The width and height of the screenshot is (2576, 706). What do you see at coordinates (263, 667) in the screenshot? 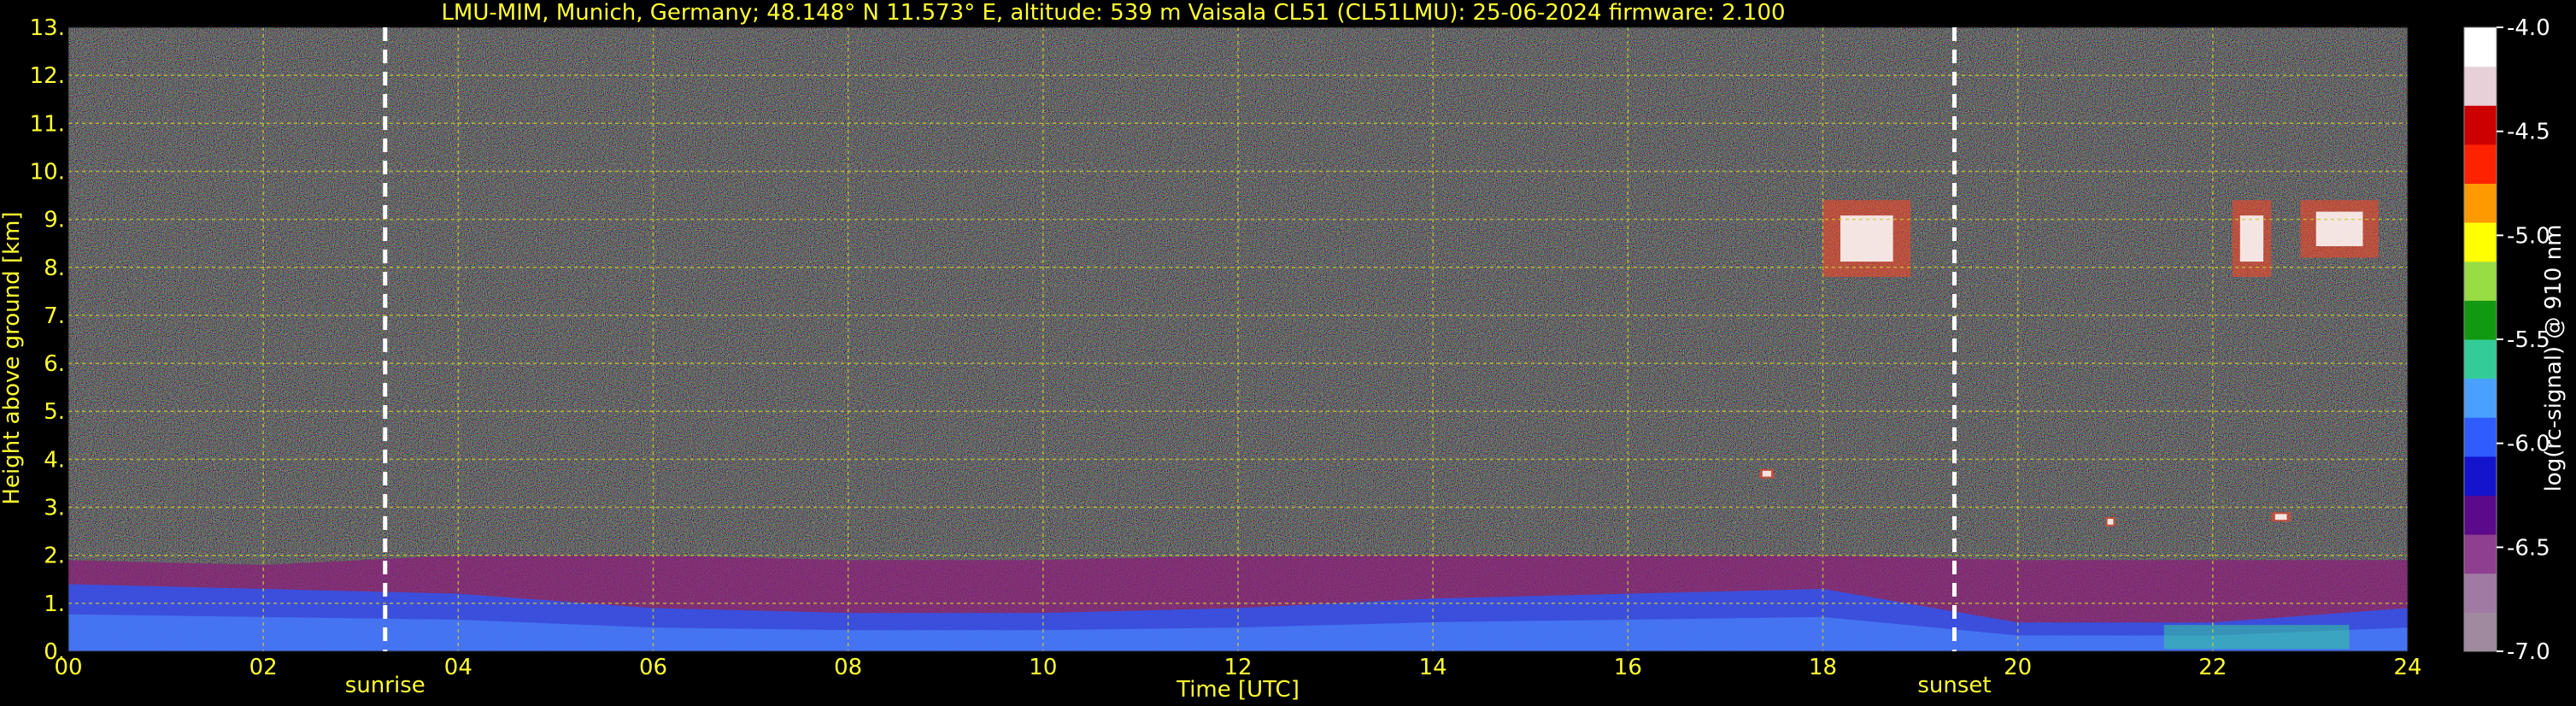
I see `x-tick-label: 02` at bounding box center [263, 667].